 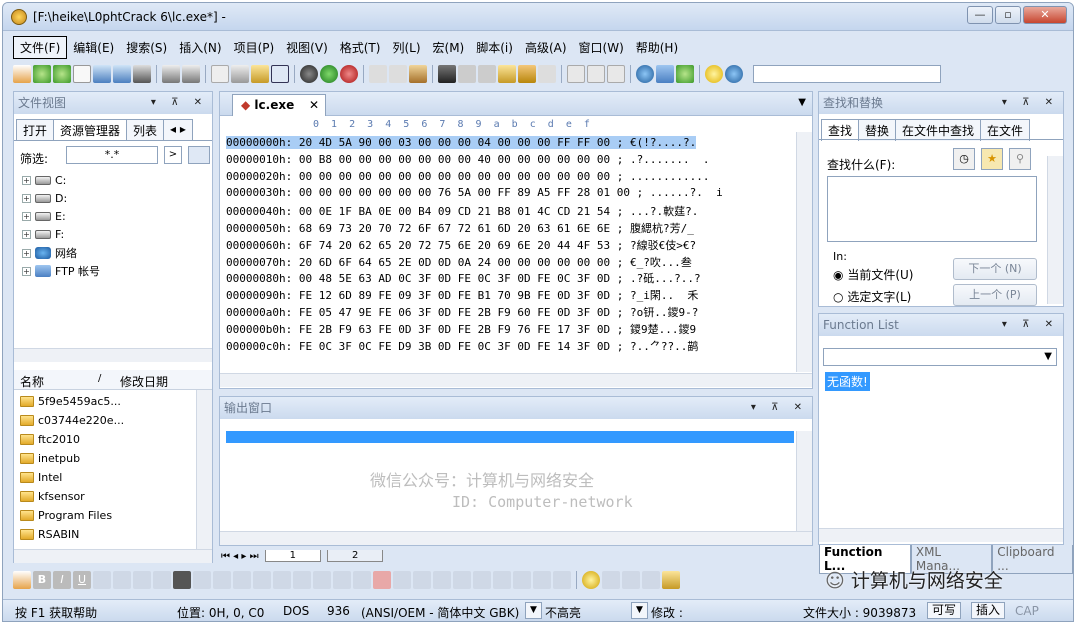 I want to click on menu-edit: 编辑(E), so click(x=93, y=47).